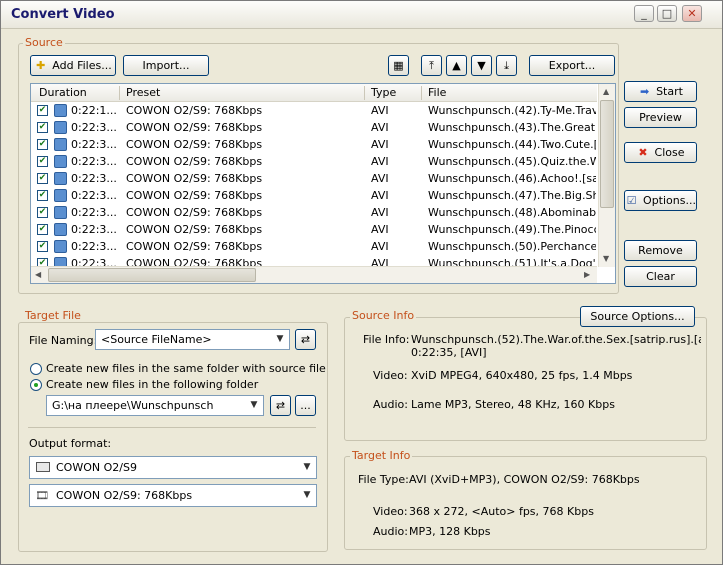 Image resolution: width=723 pixels, height=565 pixels. Describe the element at coordinates (437, 92) in the screenshot. I see `column-file: File` at that location.